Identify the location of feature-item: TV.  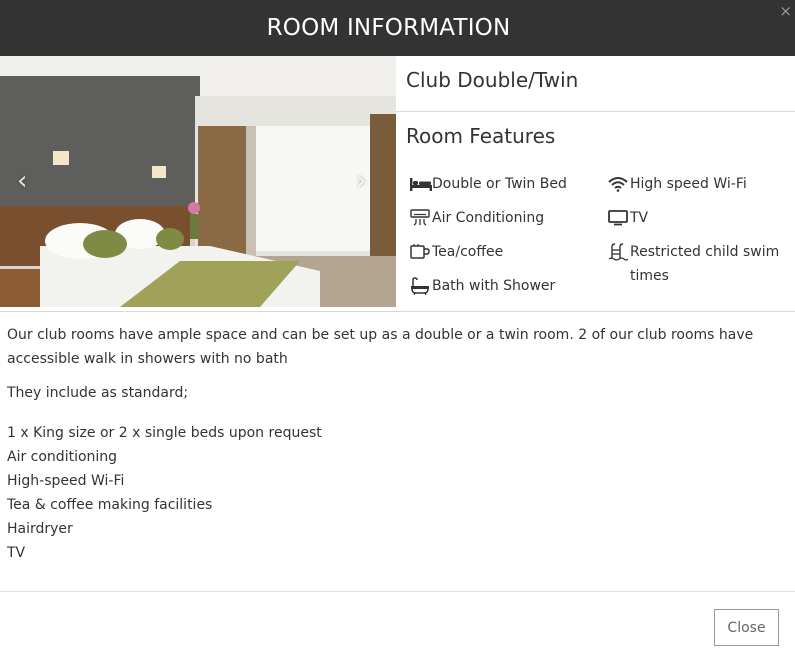
(628, 218).